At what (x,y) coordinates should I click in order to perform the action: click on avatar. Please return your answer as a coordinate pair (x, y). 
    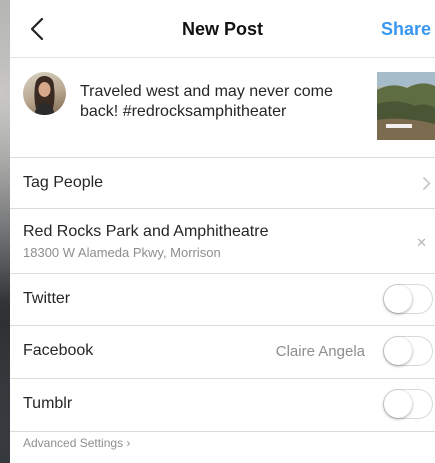
    Looking at the image, I should click on (44, 93).